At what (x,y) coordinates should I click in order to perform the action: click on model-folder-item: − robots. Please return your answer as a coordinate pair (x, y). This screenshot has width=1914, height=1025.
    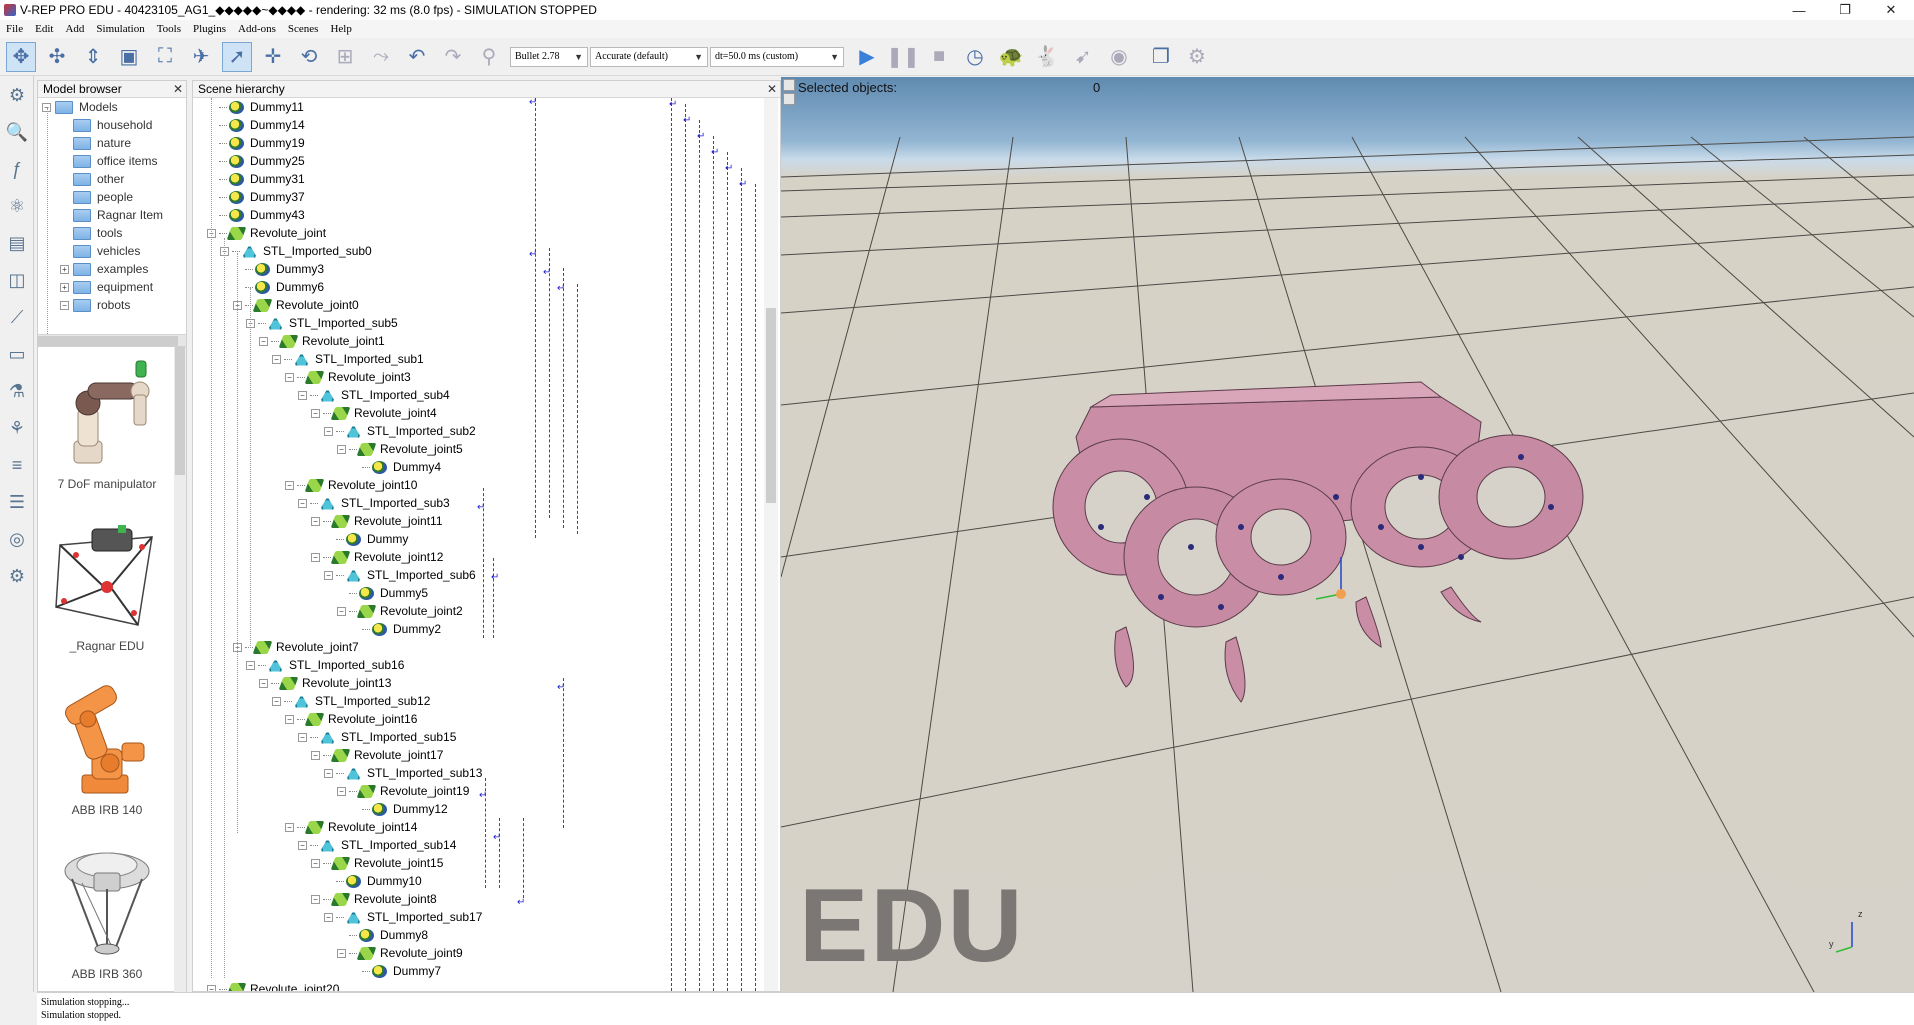
    Looking at the image, I should click on (112, 305).